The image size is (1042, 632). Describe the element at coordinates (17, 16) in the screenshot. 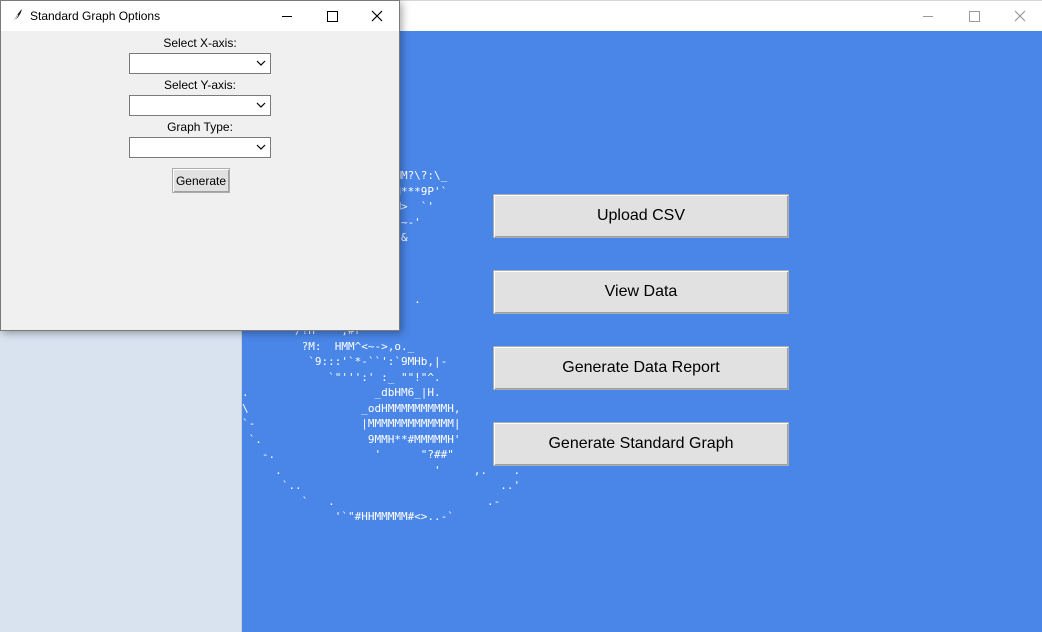

I see `feather-icon` at that location.